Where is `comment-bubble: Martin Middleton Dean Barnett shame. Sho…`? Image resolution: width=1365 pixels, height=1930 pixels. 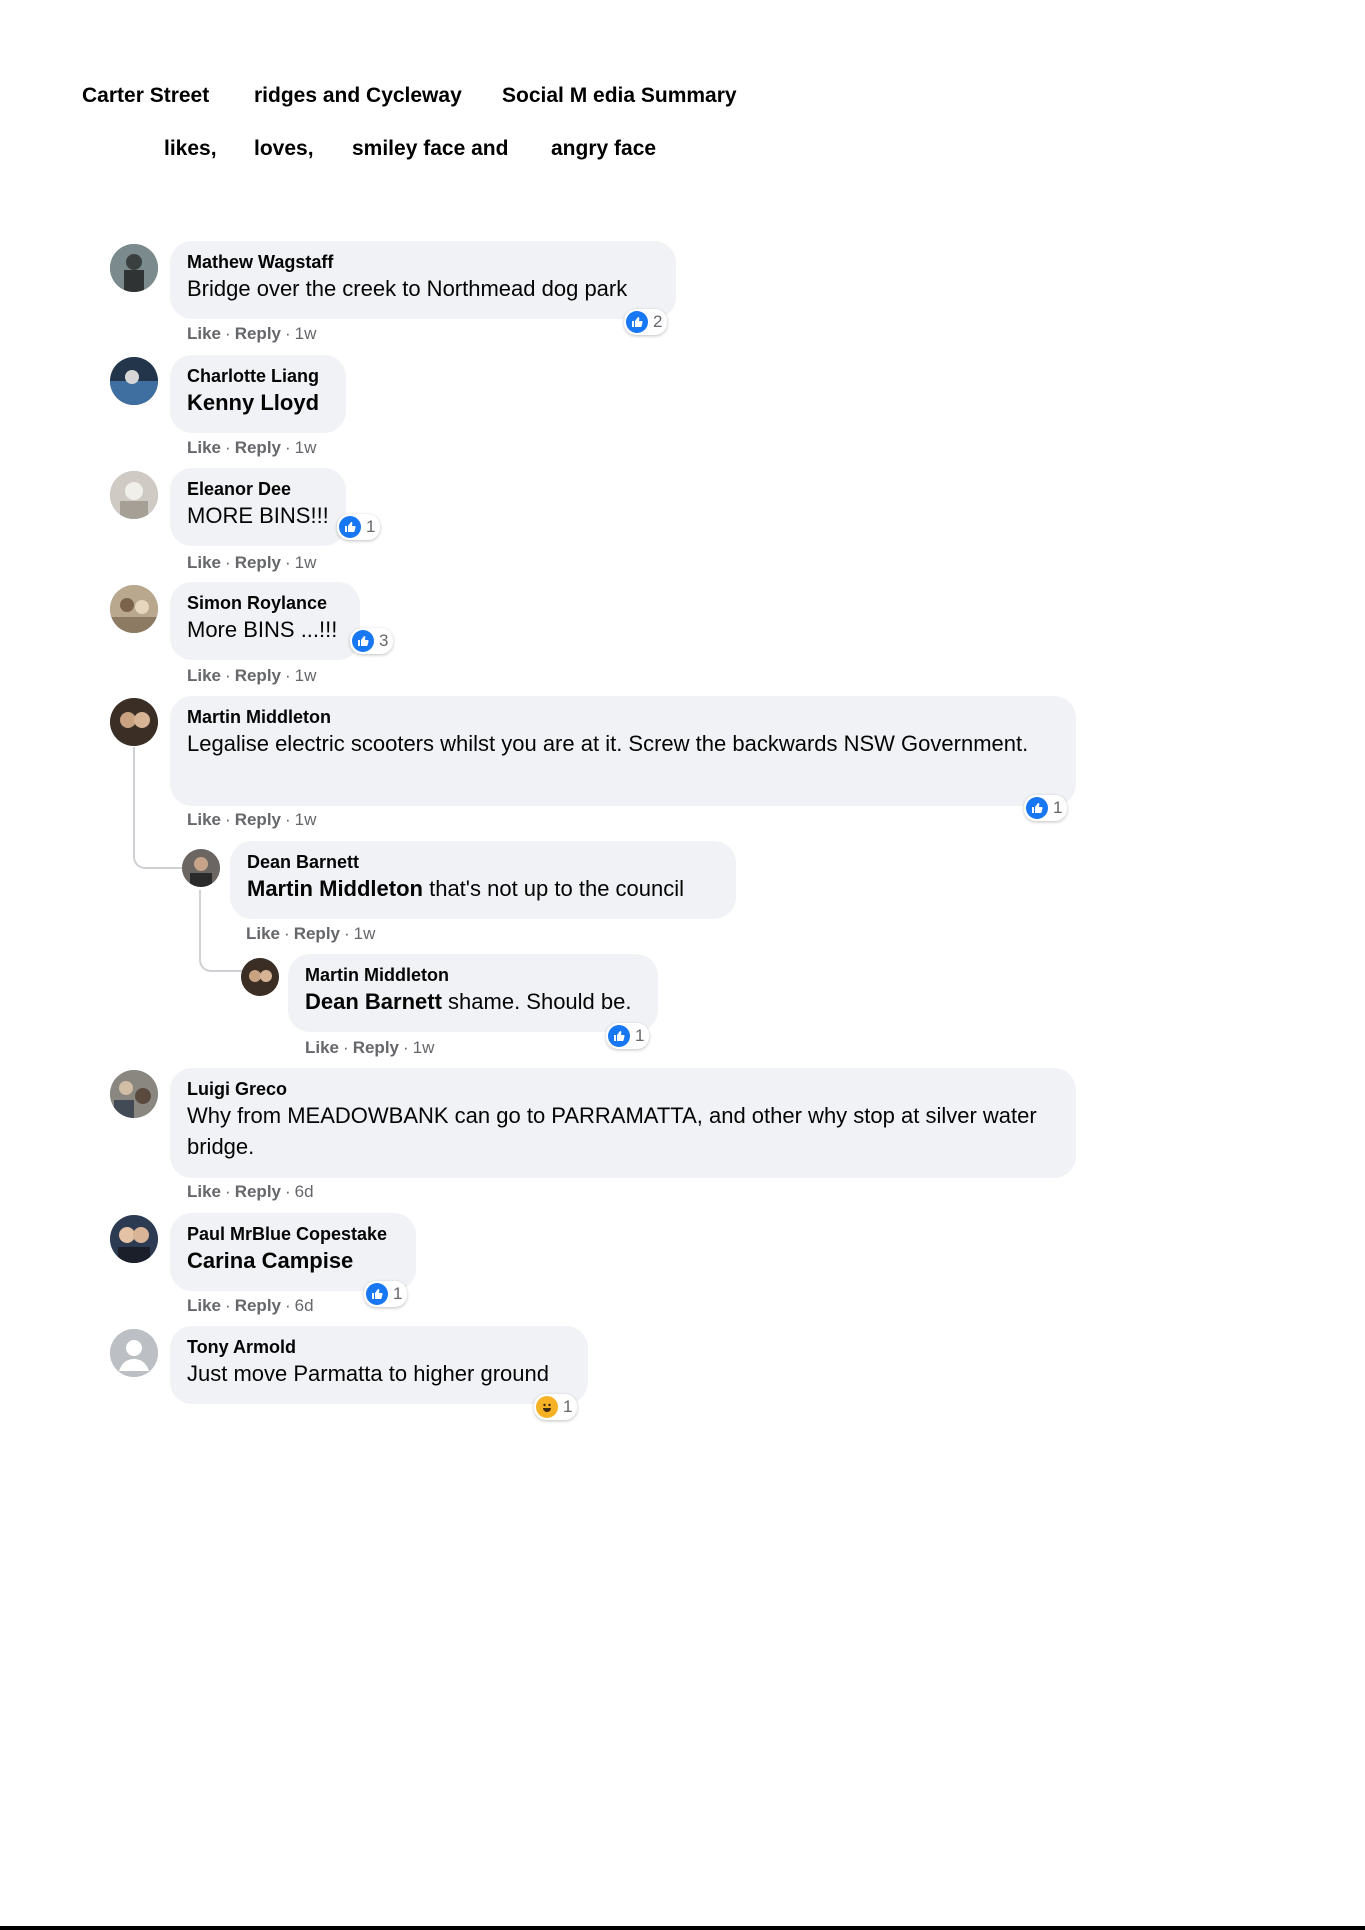 comment-bubble: Martin Middleton Dean Barnett shame. Sho… is located at coordinates (473, 993).